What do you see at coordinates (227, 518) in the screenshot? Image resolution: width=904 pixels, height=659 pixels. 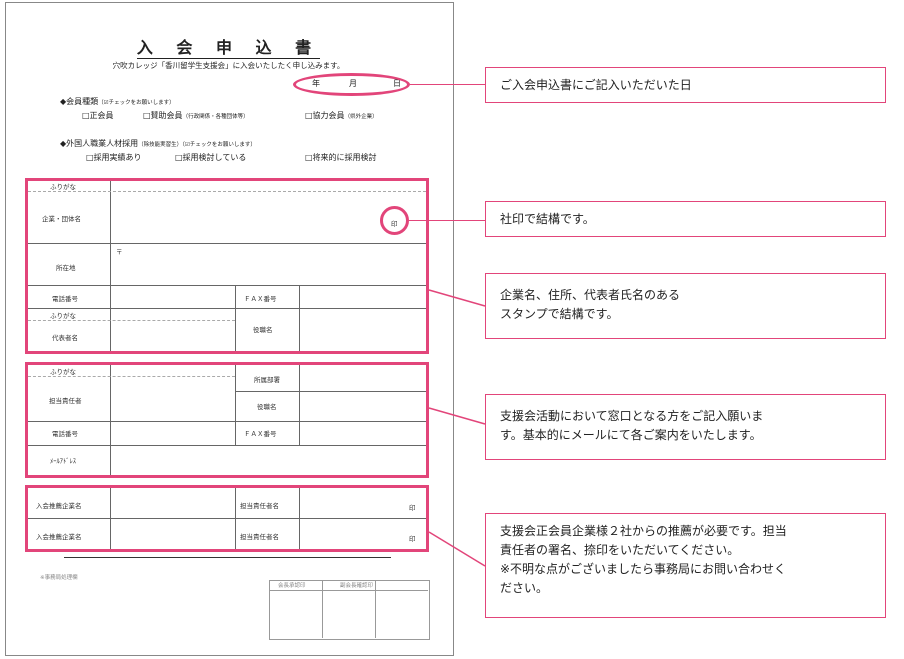 I see `recommend-row-line` at bounding box center [227, 518].